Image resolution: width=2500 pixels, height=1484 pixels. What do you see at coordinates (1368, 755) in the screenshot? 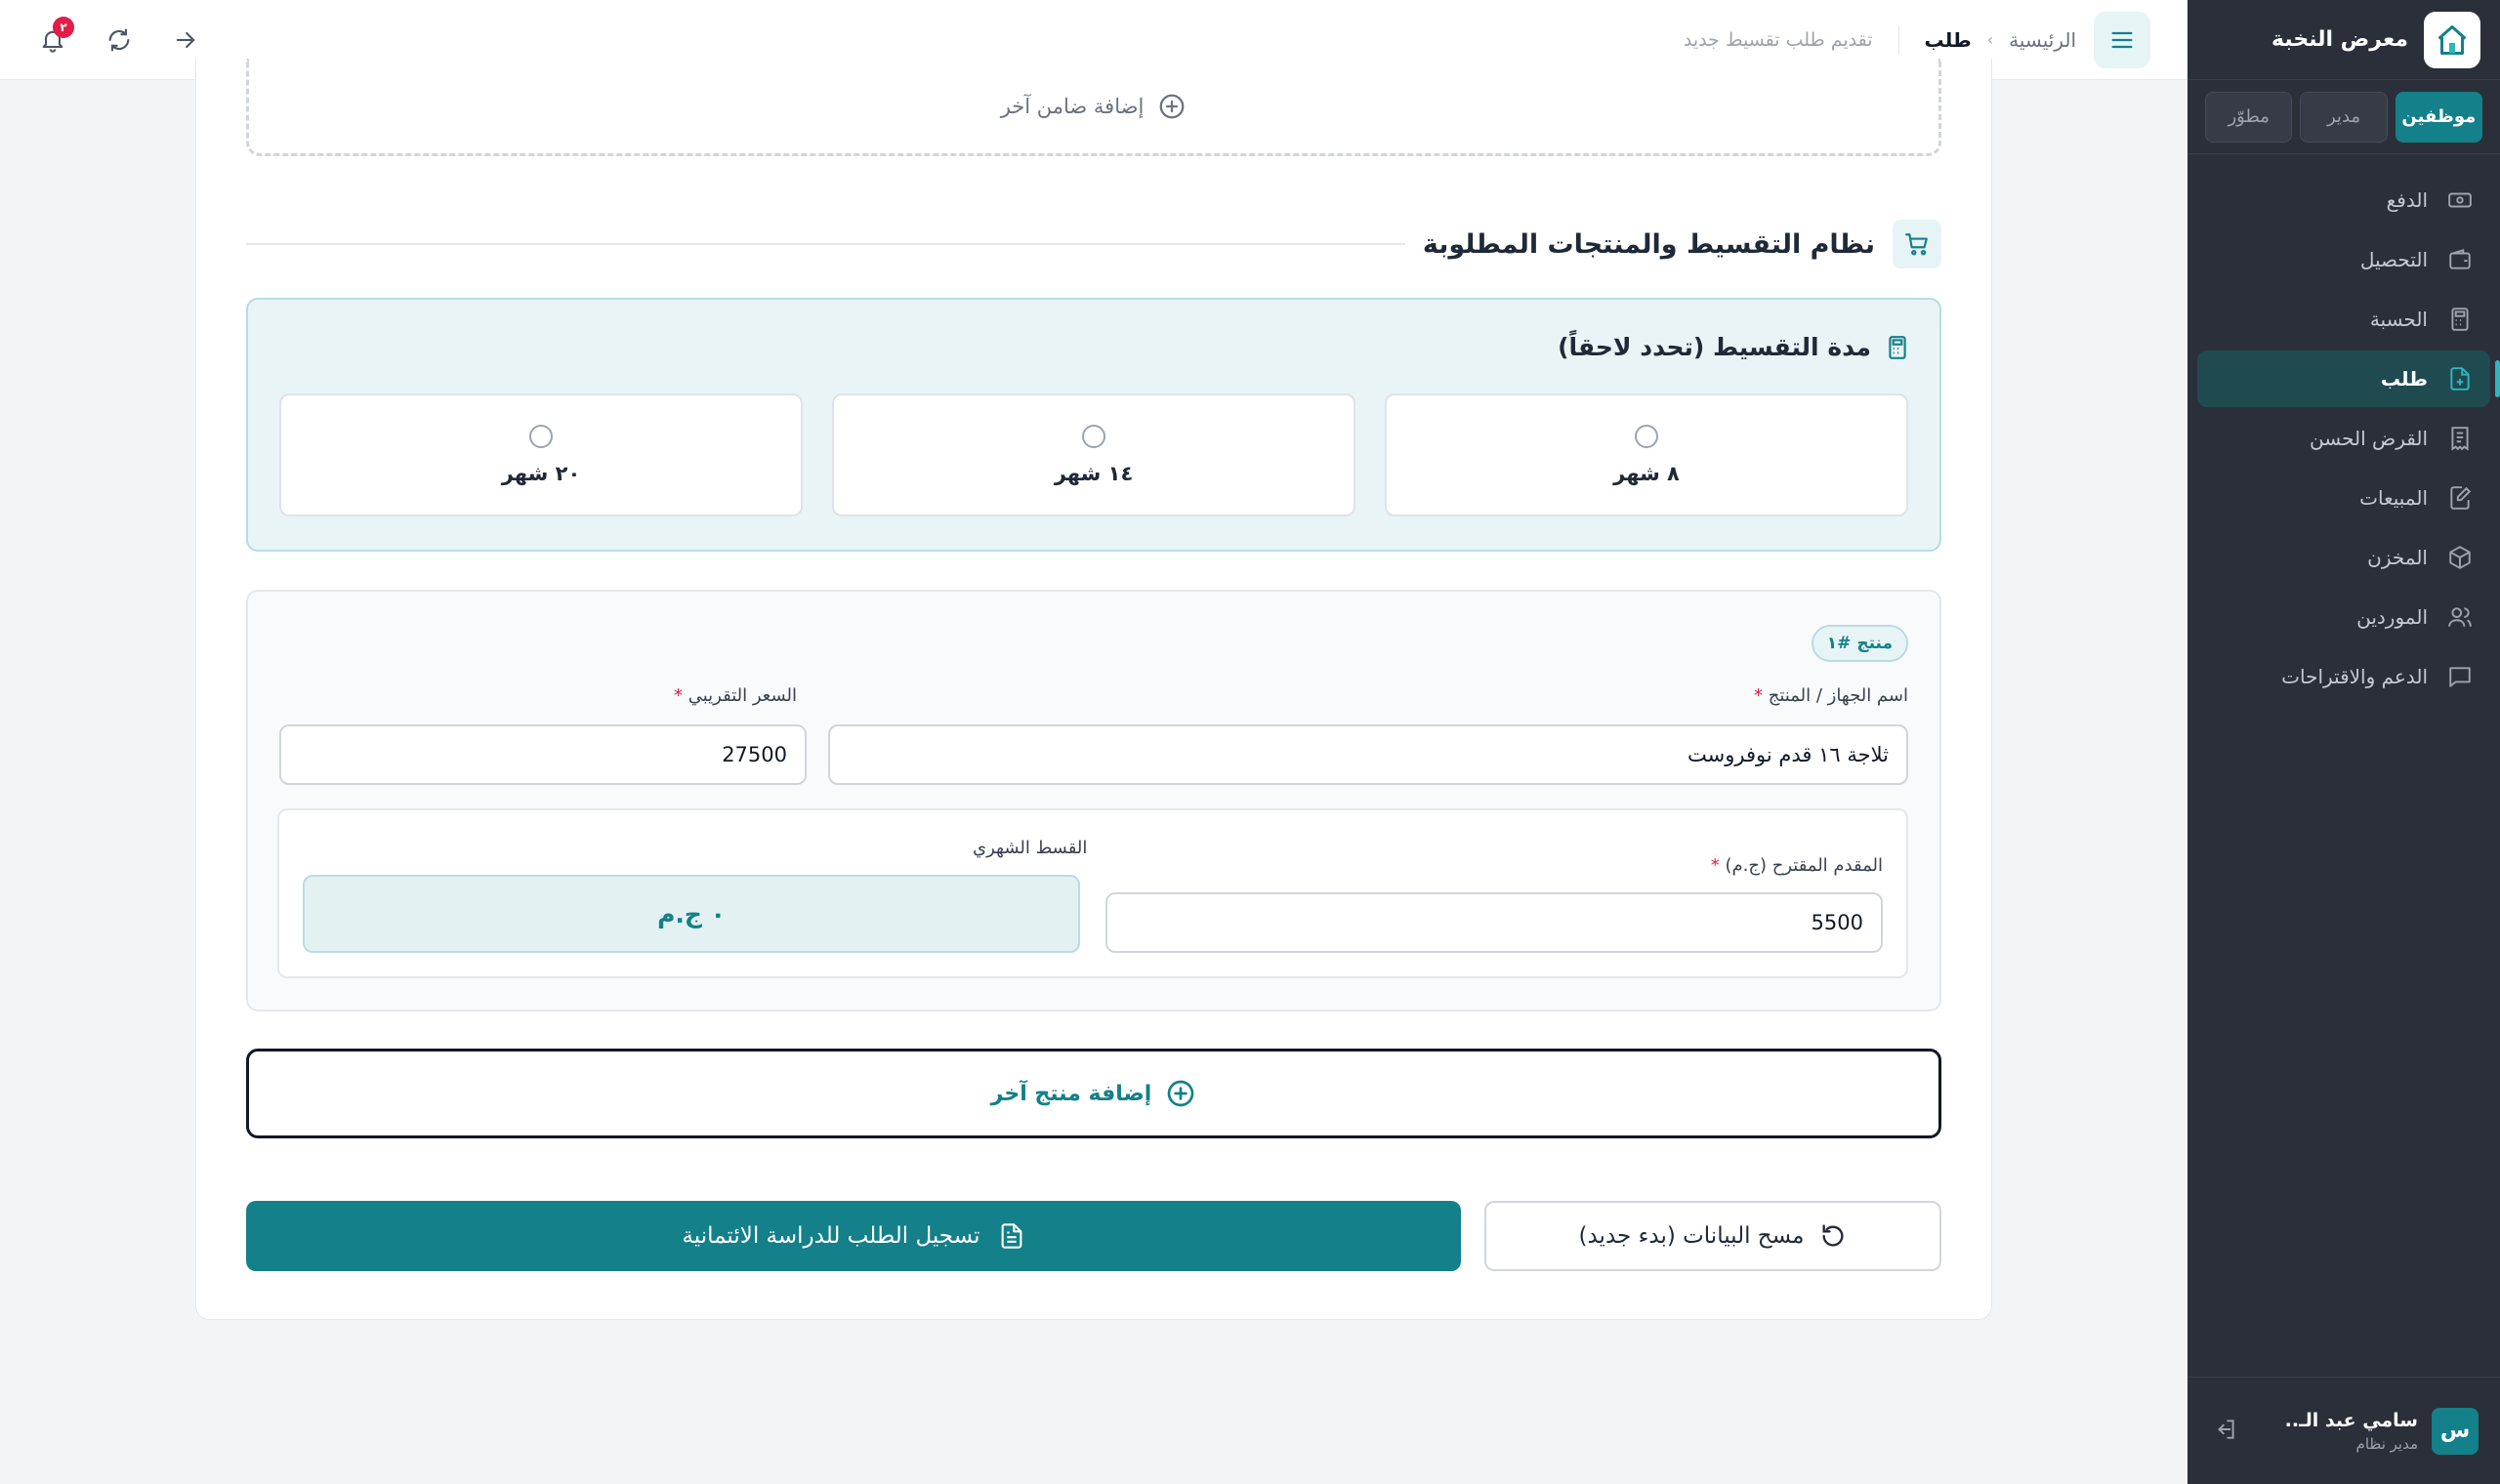
I see `product-name-input: ثلاجة ١٦ قدم نوفروست` at bounding box center [1368, 755].